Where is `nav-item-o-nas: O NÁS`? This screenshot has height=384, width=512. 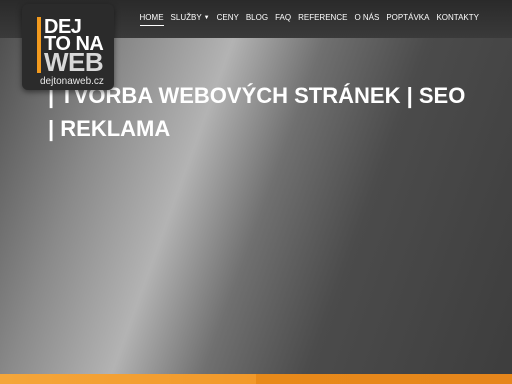
nav-item-o-nas: O NÁS is located at coordinates (366, 19).